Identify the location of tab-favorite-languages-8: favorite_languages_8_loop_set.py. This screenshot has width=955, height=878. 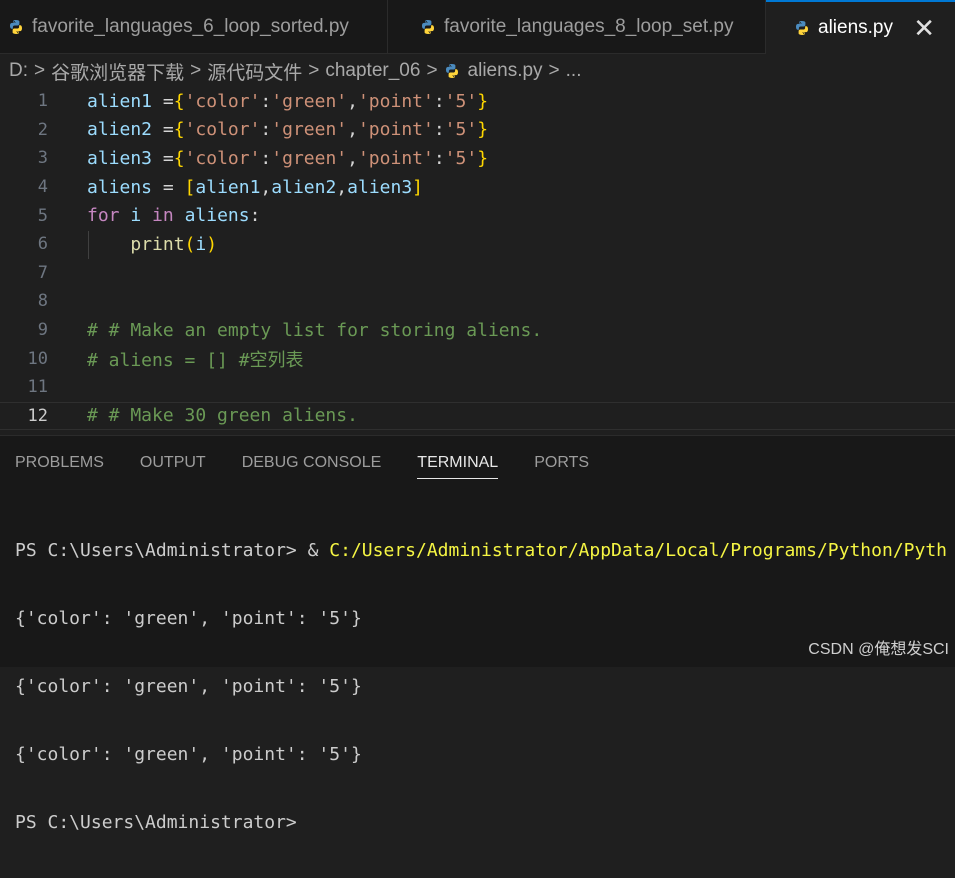
(577, 27).